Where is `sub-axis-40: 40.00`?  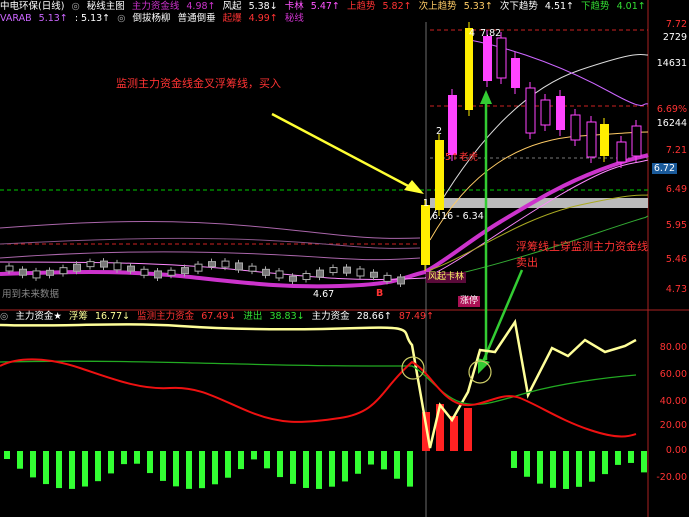
sub-axis-40: 40.00 is located at coordinates (673, 401).